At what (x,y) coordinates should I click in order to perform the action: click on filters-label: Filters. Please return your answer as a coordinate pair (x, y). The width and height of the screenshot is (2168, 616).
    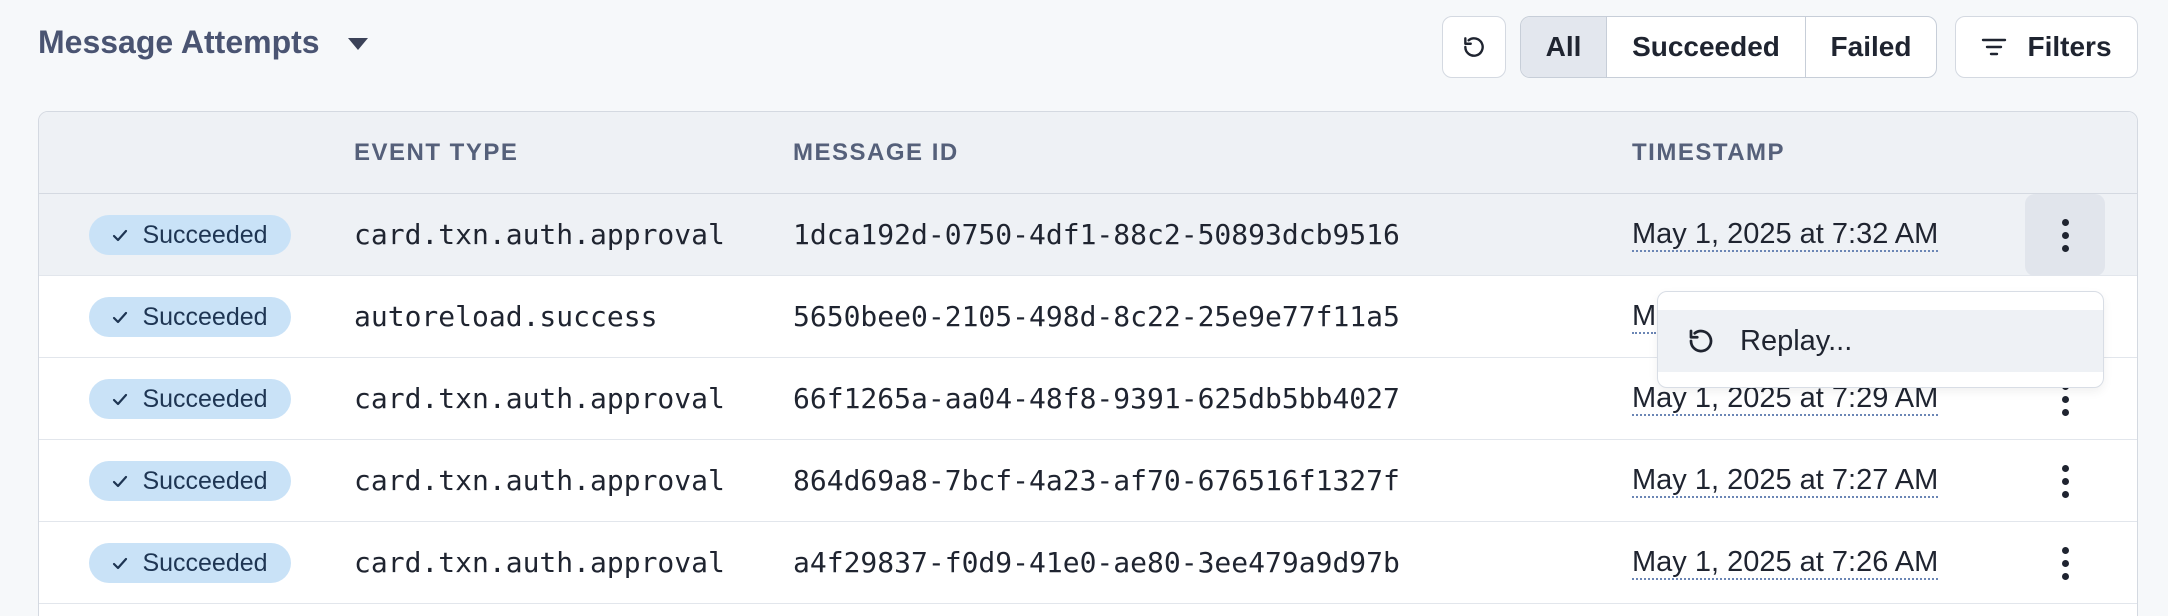
    Looking at the image, I should click on (2069, 46).